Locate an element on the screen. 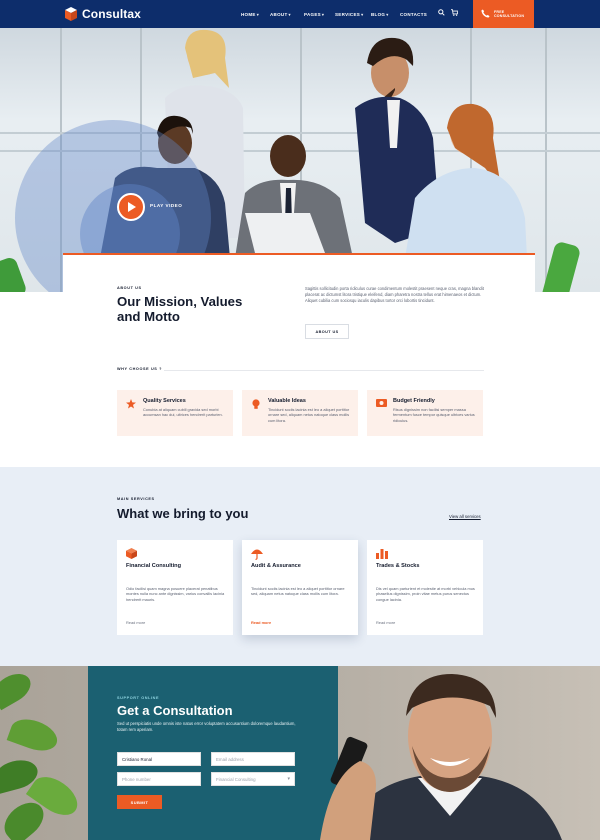  nav-blog: BLOG ▾ is located at coordinates (380, 14).